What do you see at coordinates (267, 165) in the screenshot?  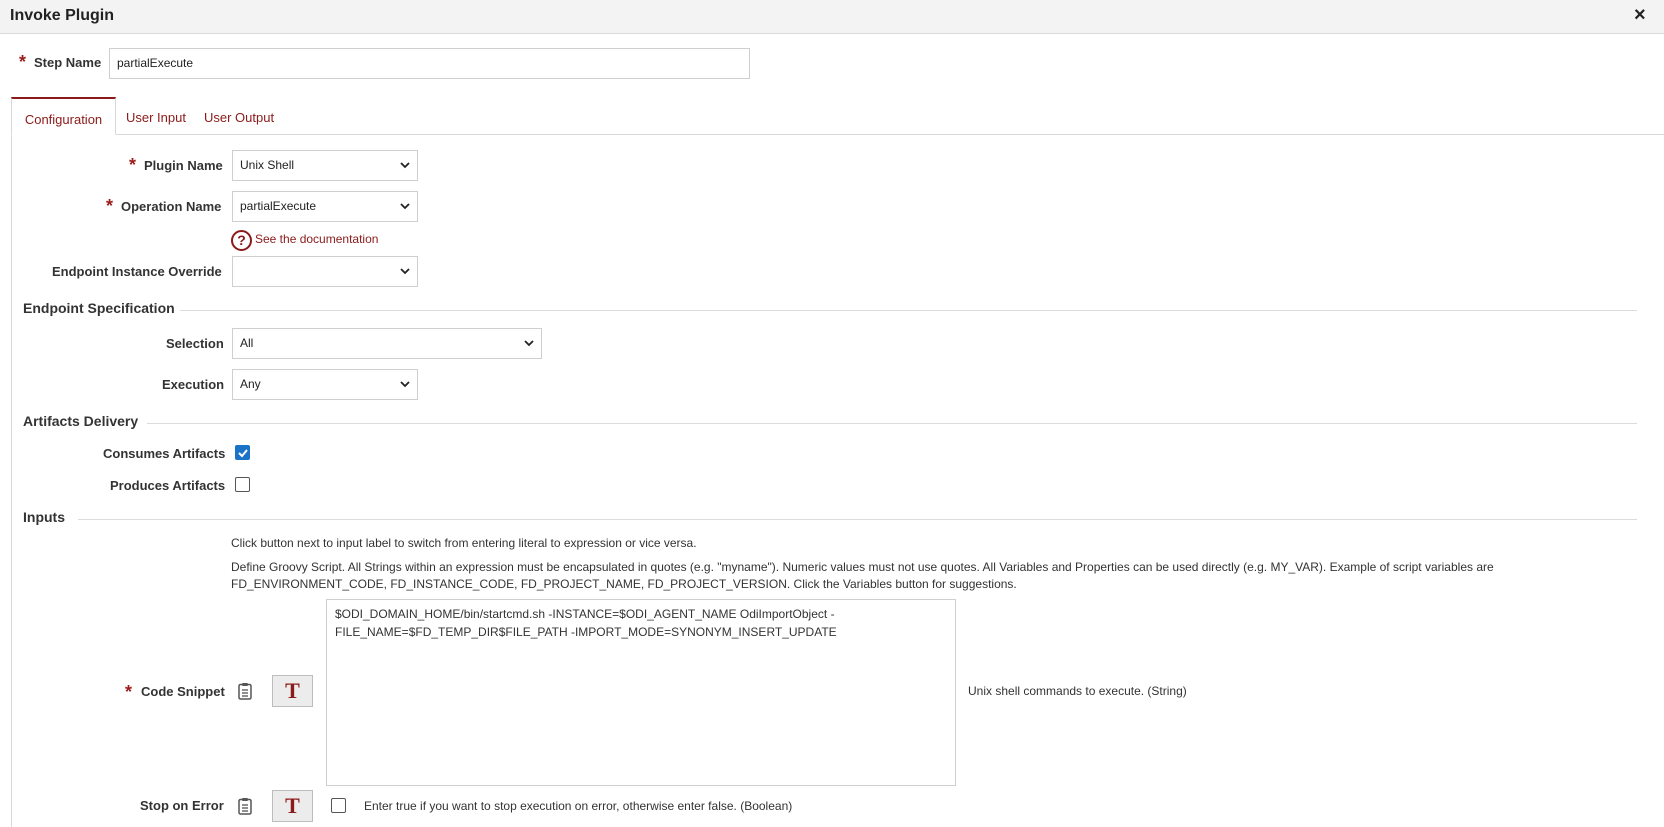 I see `plugin-name-value: Unix Shell` at bounding box center [267, 165].